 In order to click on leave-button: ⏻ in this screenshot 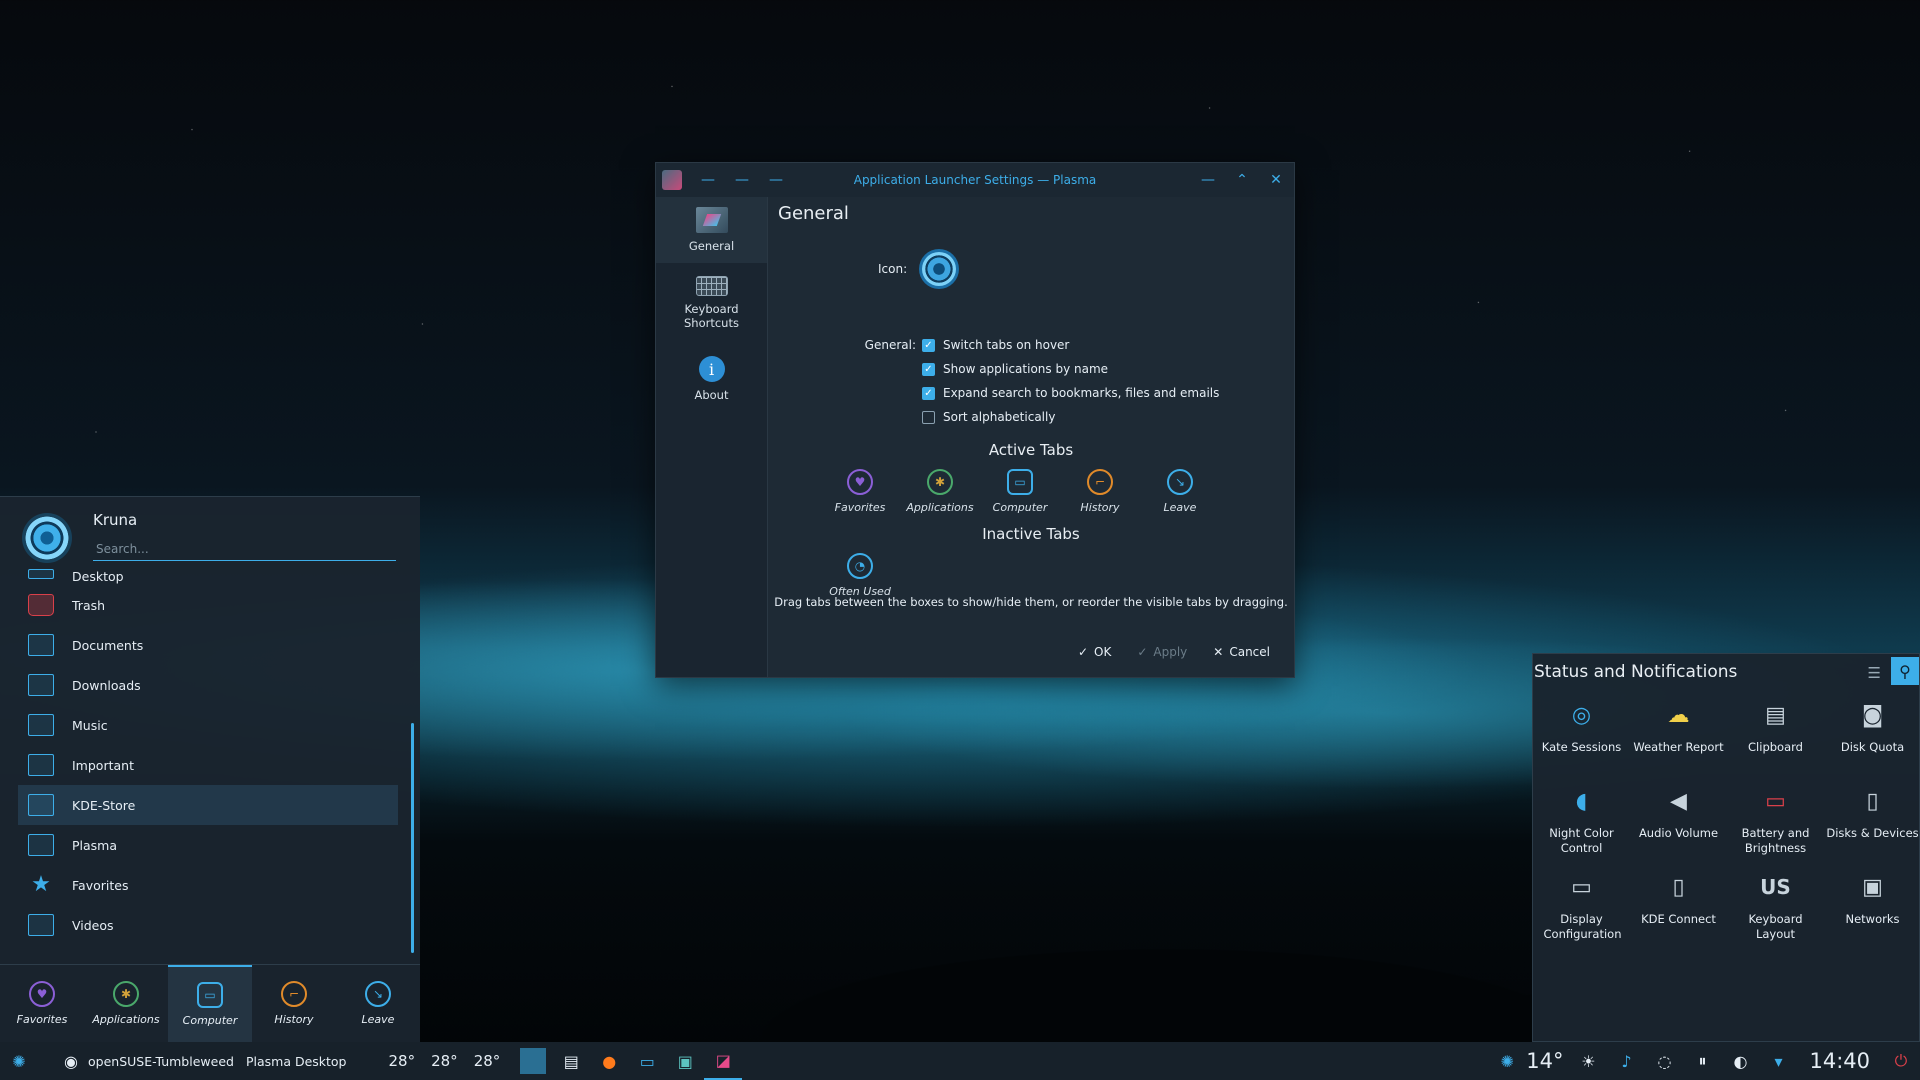, I will do `click(1901, 1061)`.